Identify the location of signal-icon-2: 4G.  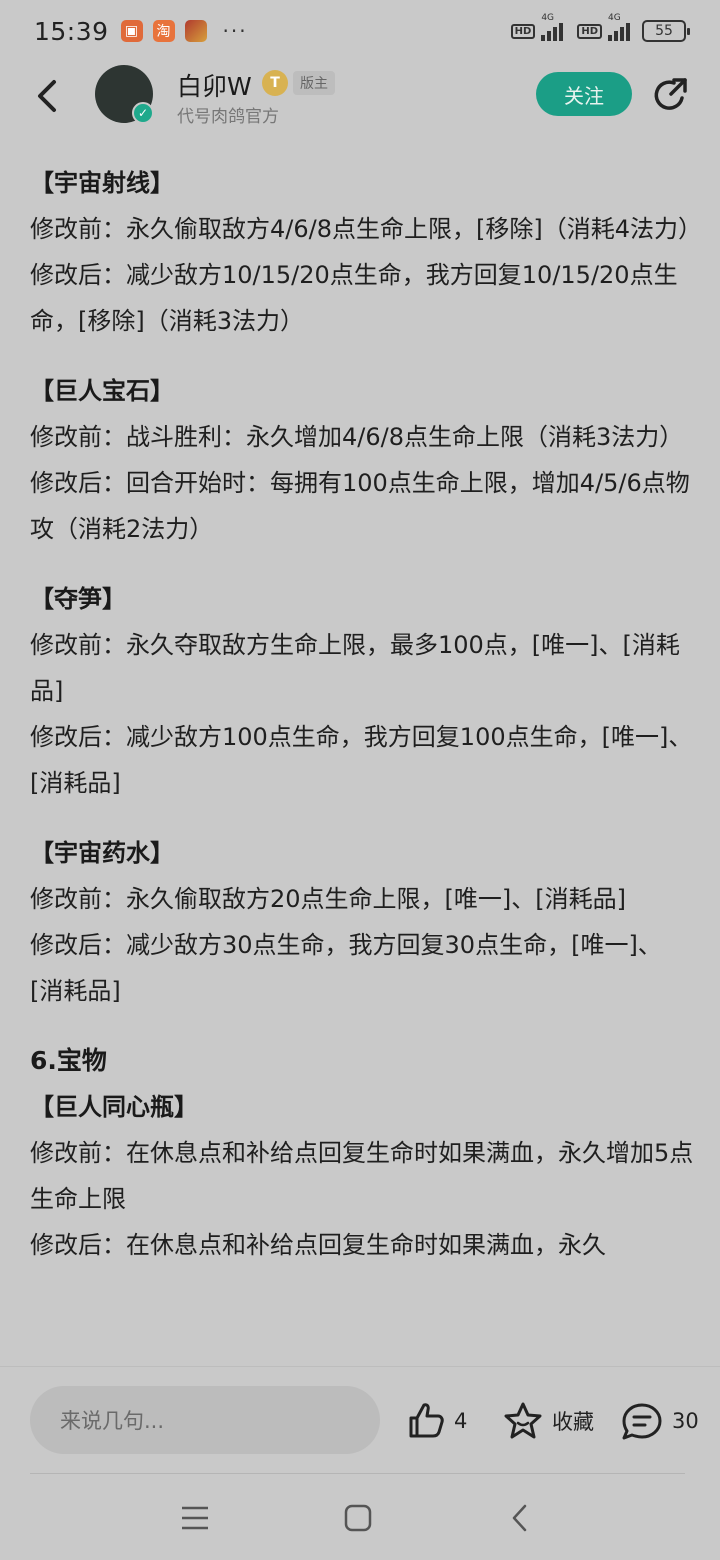
(619, 27).